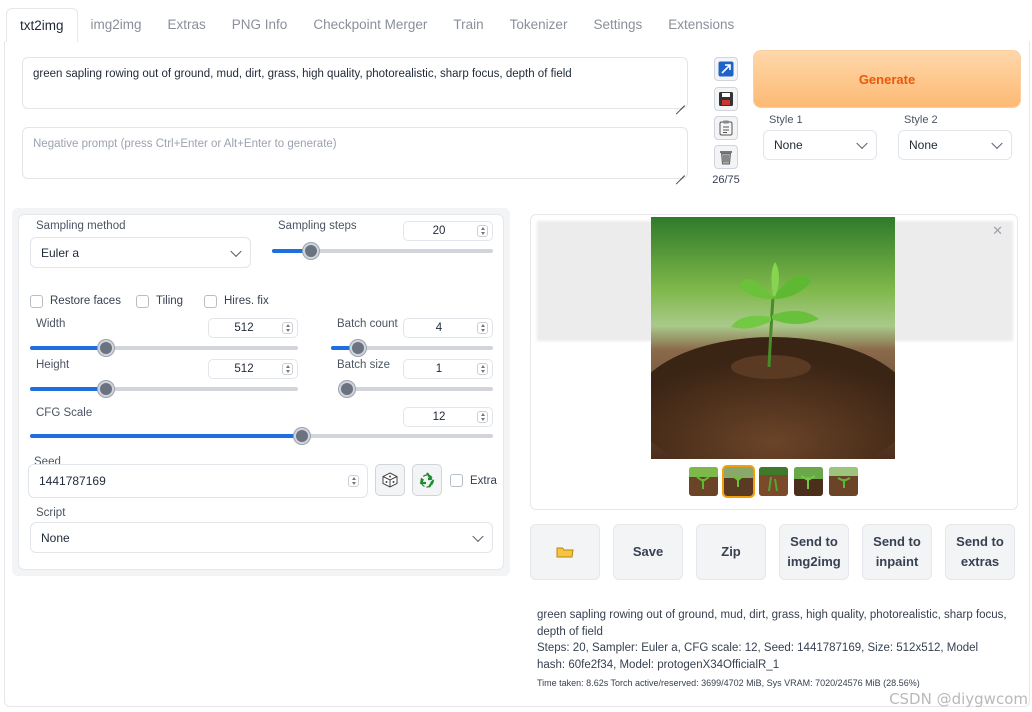 The width and height of the screenshot is (1032, 712). Describe the element at coordinates (731, 552) in the screenshot. I see `zip-button: Zip` at that location.